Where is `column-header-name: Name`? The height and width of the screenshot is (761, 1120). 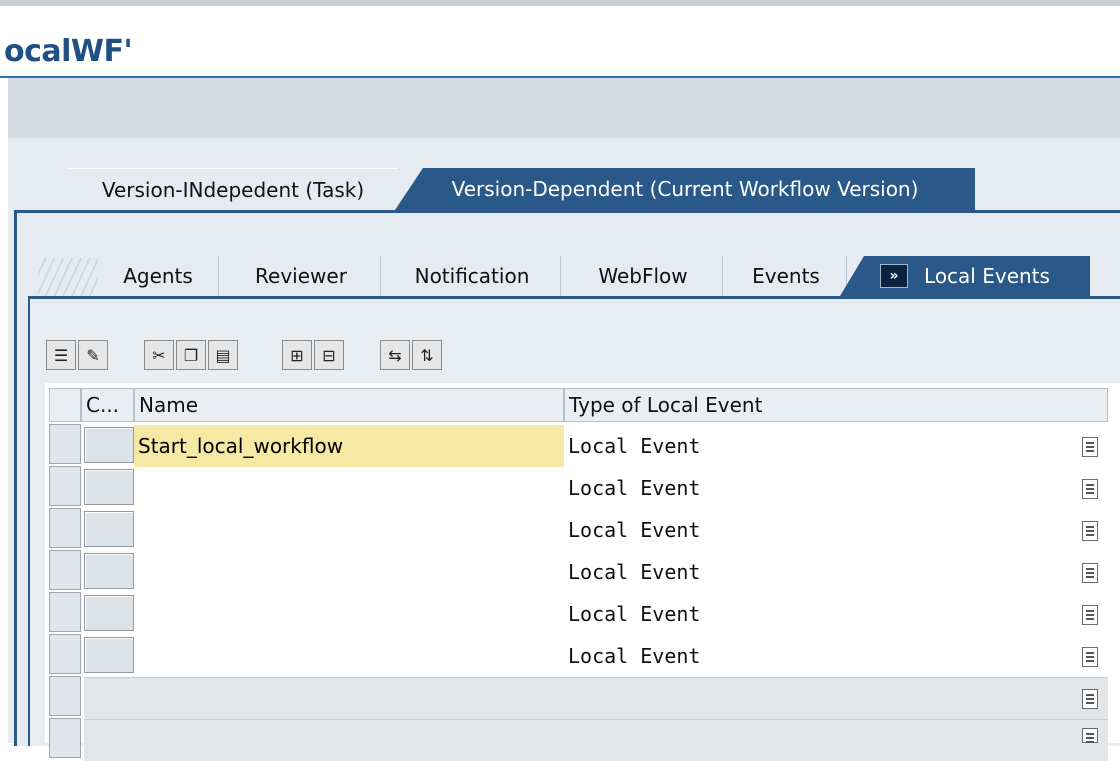 column-header-name: Name is located at coordinates (349, 405).